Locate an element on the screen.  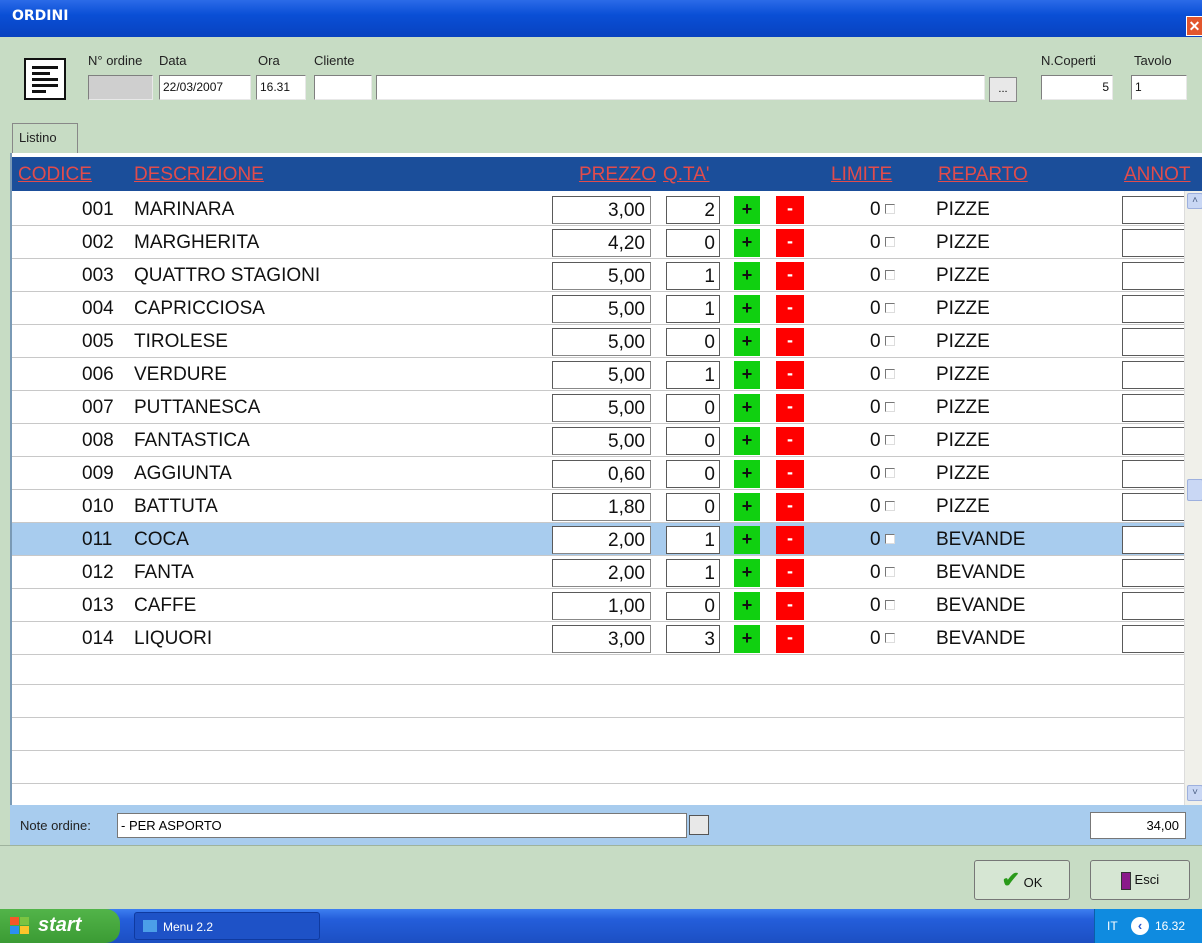
tab-listino: Listino is located at coordinates (45, 138).